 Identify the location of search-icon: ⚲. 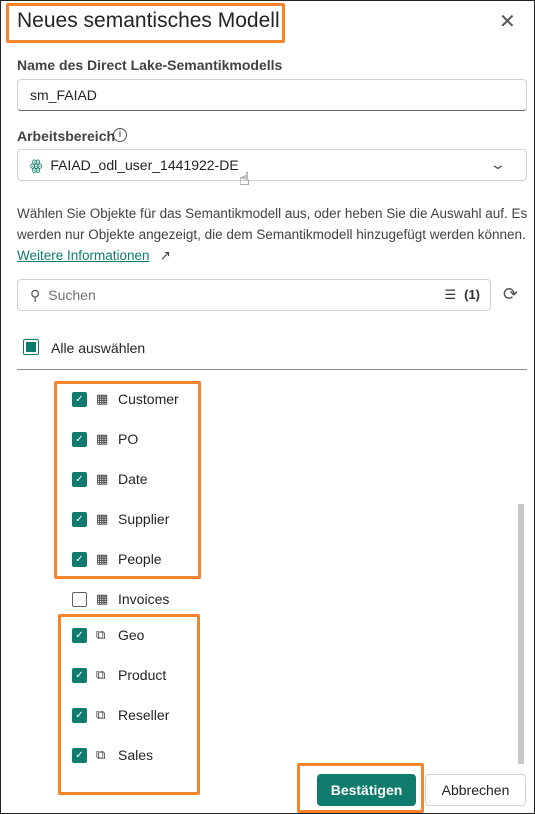
(35, 294).